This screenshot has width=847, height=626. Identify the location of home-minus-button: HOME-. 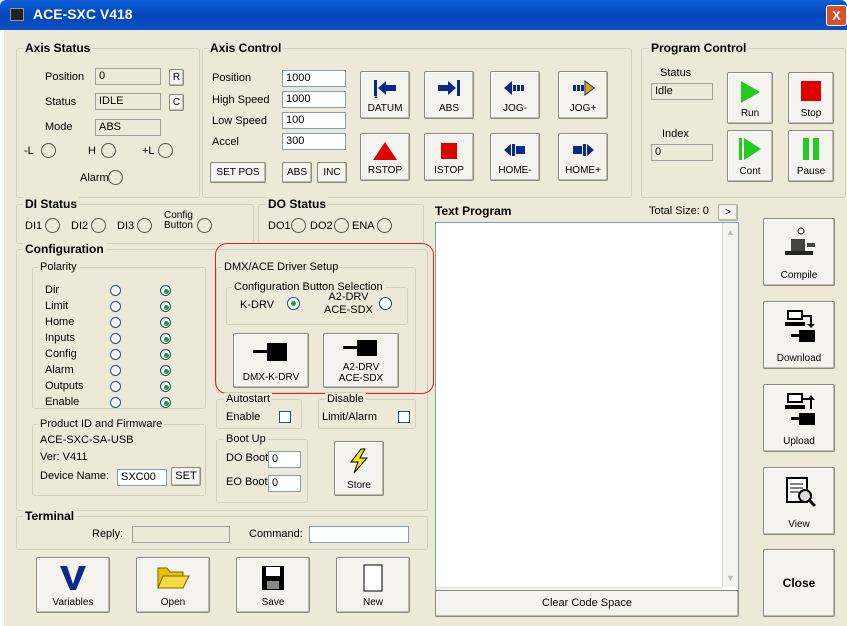
(515, 157).